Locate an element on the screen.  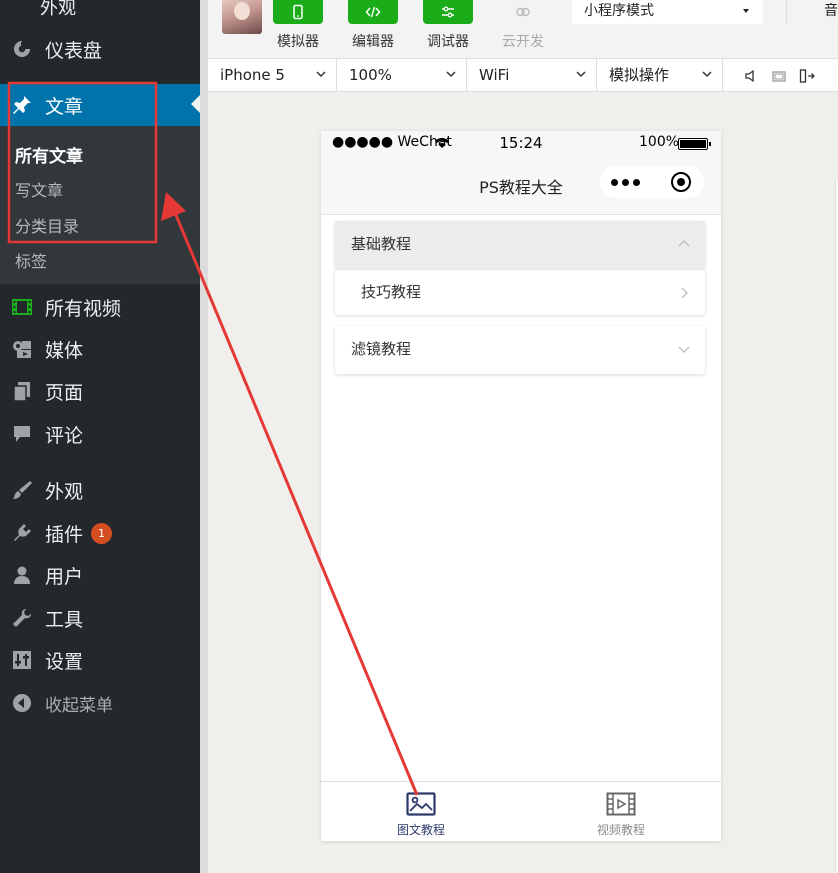
tool-label: 模拟器 is located at coordinates (298, 42).